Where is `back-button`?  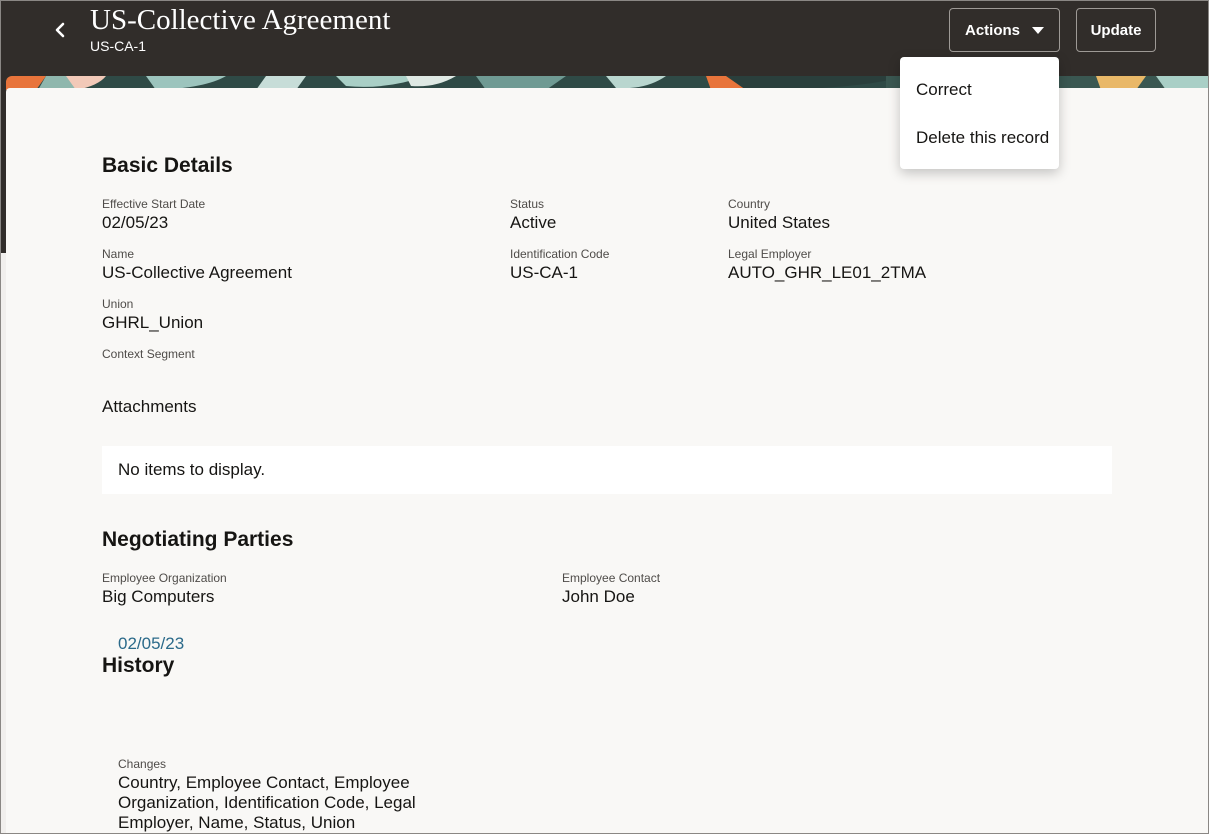 back-button is located at coordinates (60, 30).